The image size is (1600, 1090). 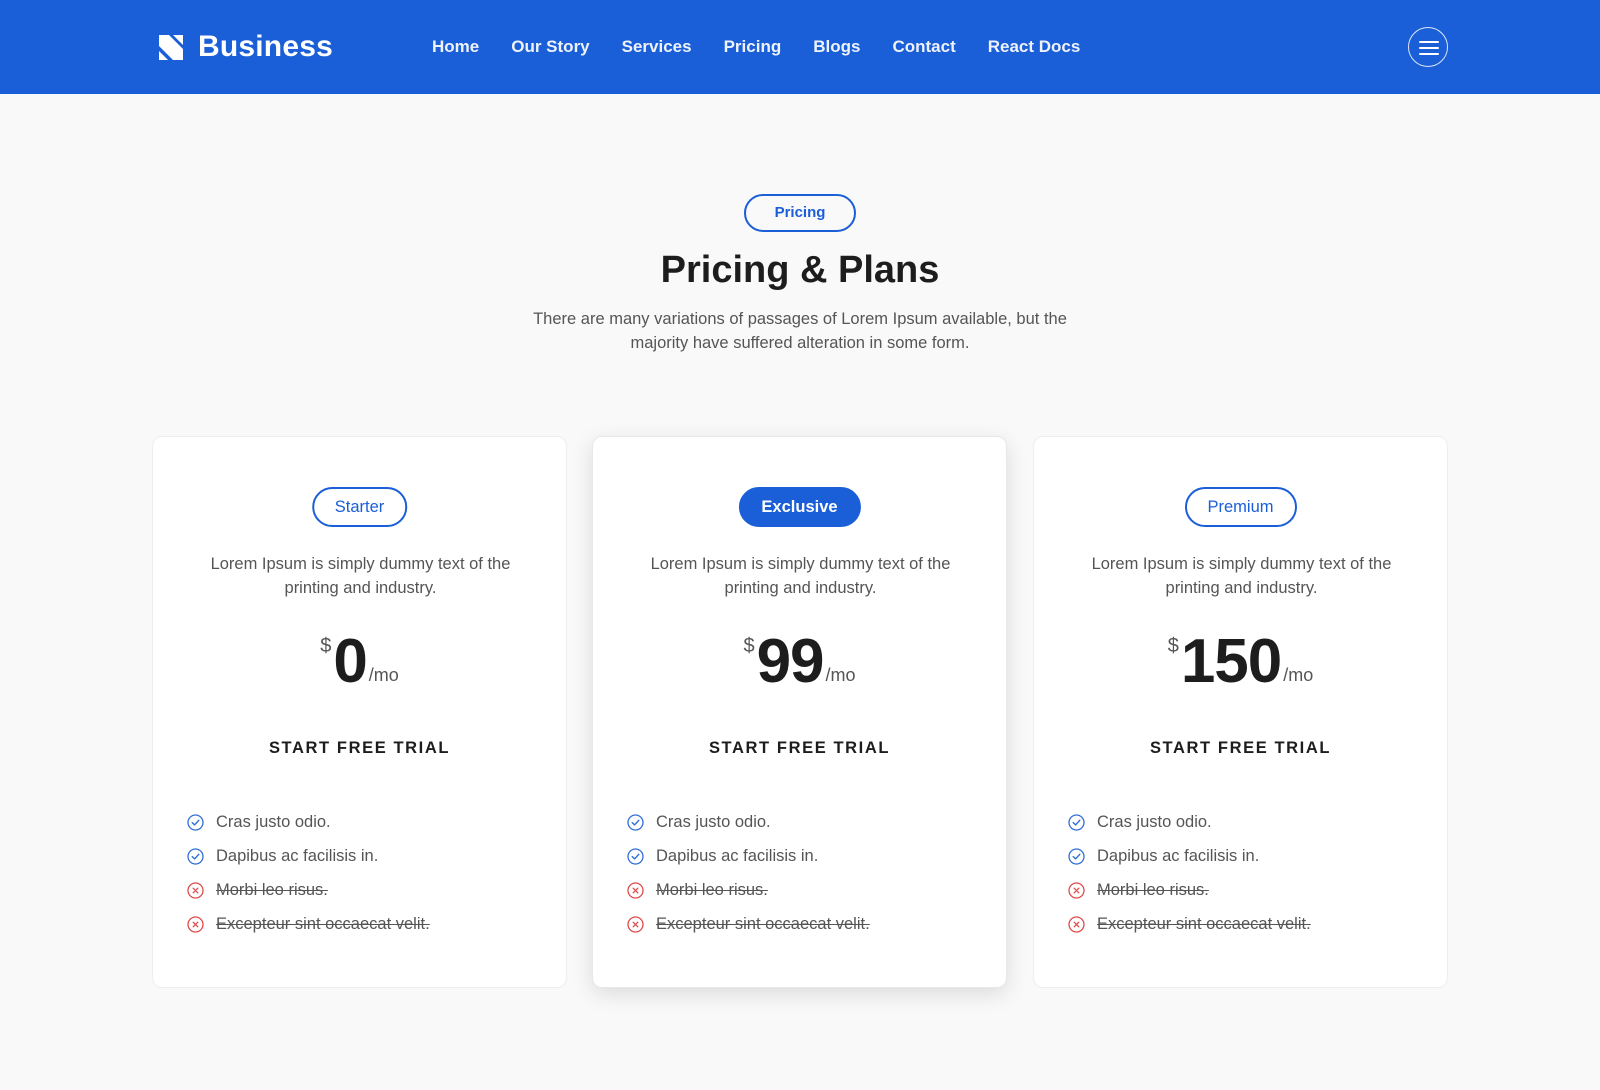 I want to click on nav-our-story: Our Story, so click(x=550, y=47).